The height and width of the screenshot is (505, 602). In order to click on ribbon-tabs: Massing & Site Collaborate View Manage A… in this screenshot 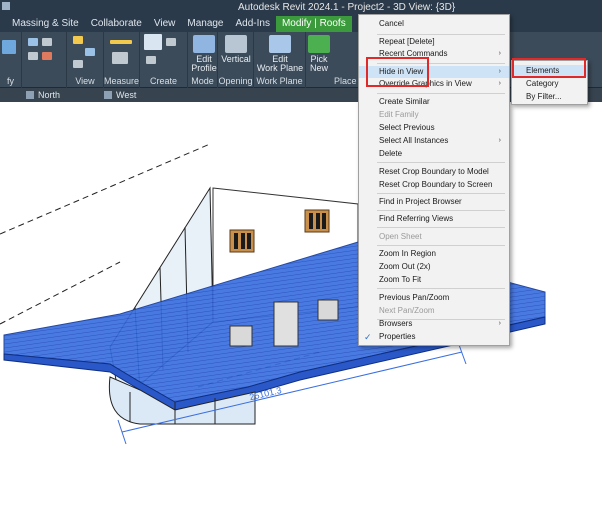, I will do `click(188, 24)`.